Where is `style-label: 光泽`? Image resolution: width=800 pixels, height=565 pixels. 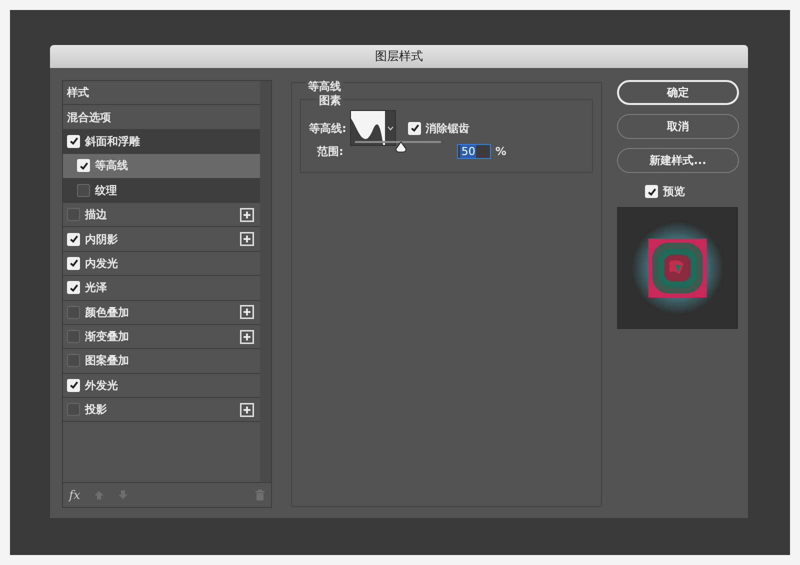 style-label: 光泽 is located at coordinates (96, 288).